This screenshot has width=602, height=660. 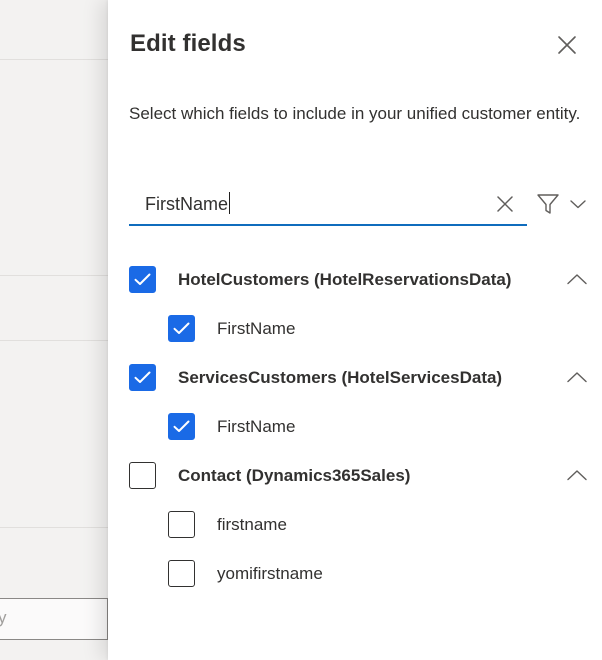 I want to click on clear-search-button, so click(x=505, y=204).